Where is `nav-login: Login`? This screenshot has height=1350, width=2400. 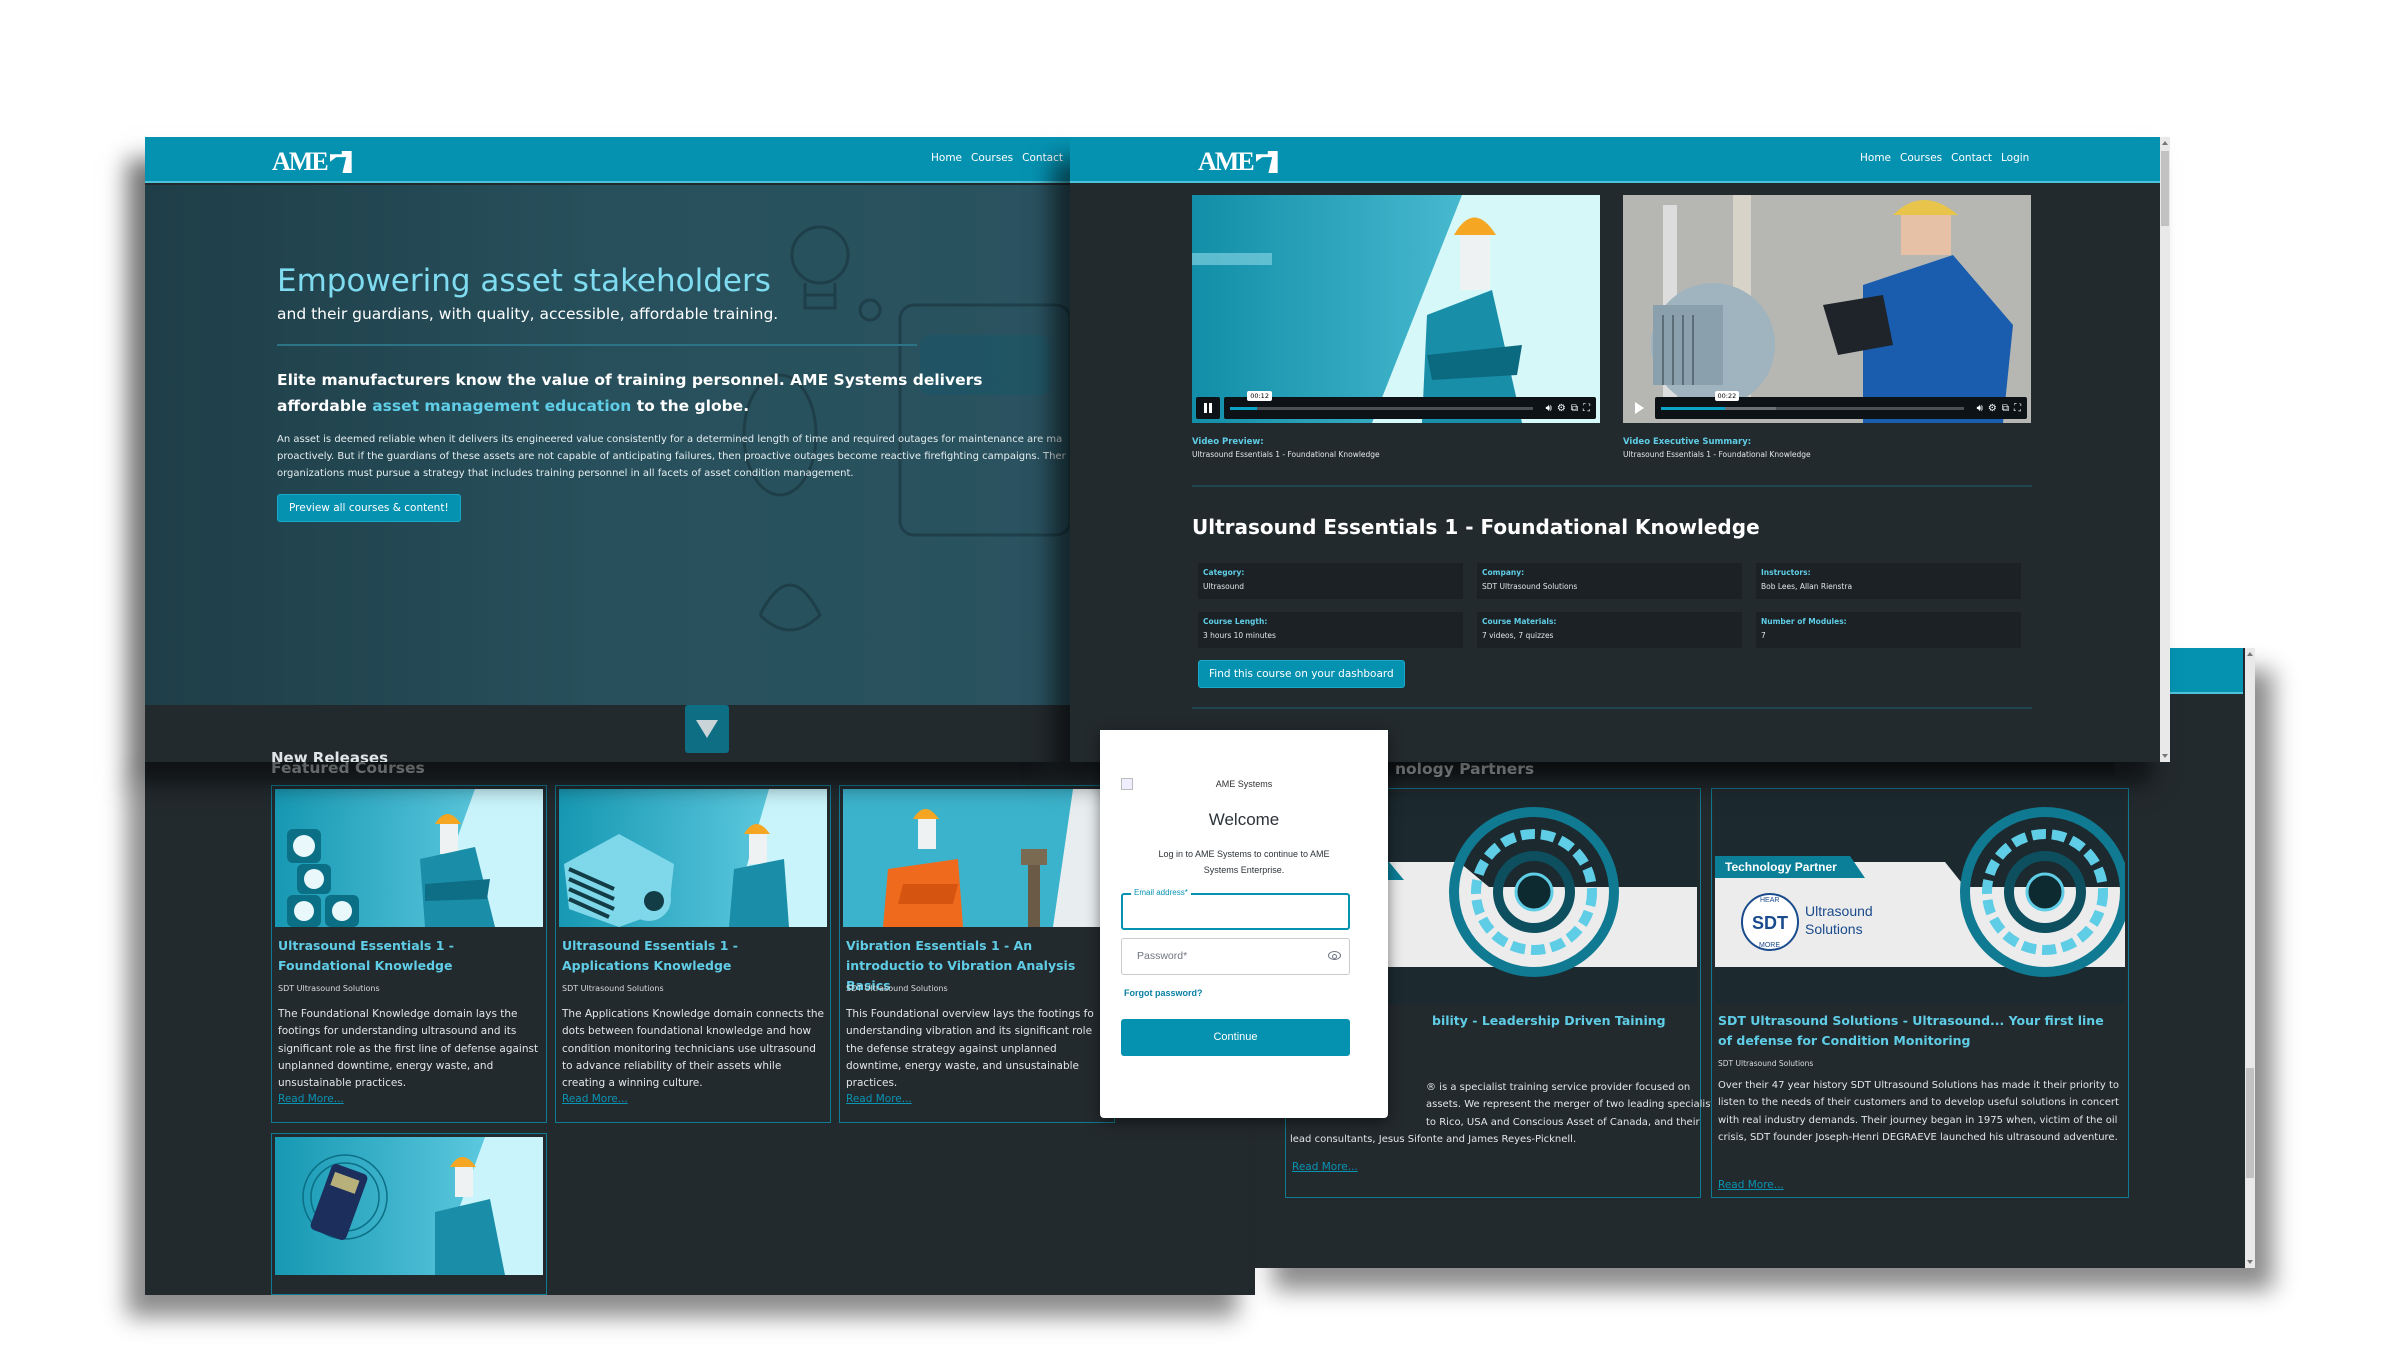 nav-login: Login is located at coordinates (2015, 158).